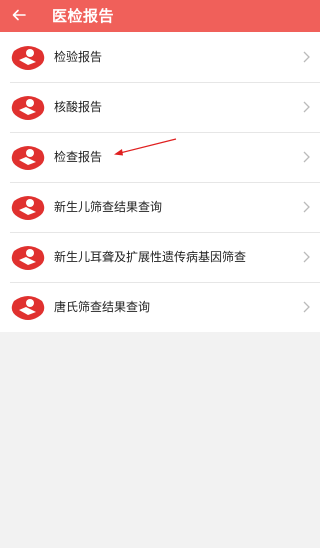 This screenshot has width=320, height=548. I want to click on arrow-left-icon, so click(19, 15).